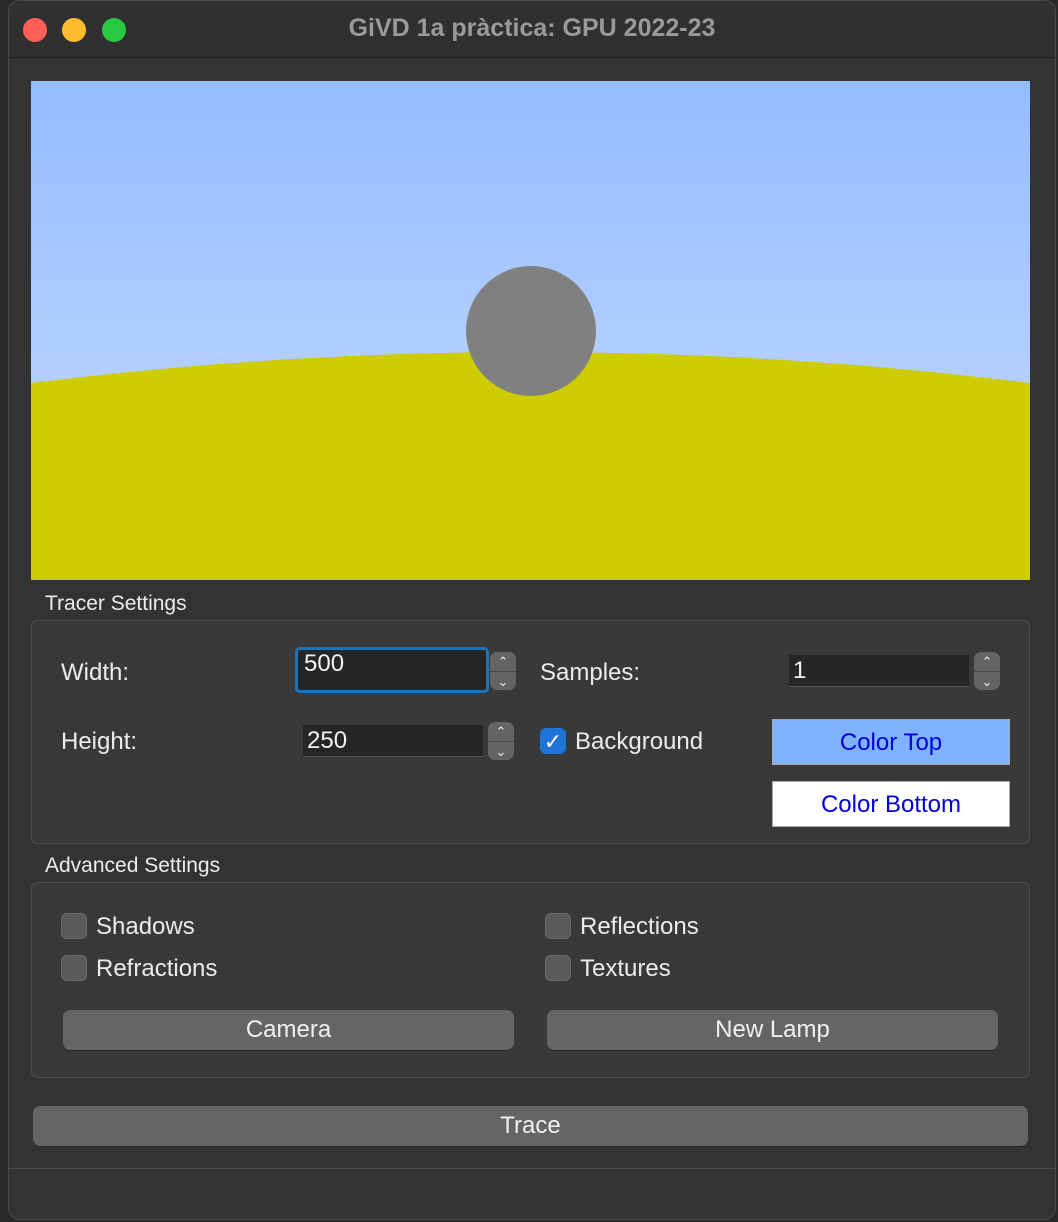 This screenshot has height=1222, width=1058. I want to click on refractions-checkbox, so click(74, 968).